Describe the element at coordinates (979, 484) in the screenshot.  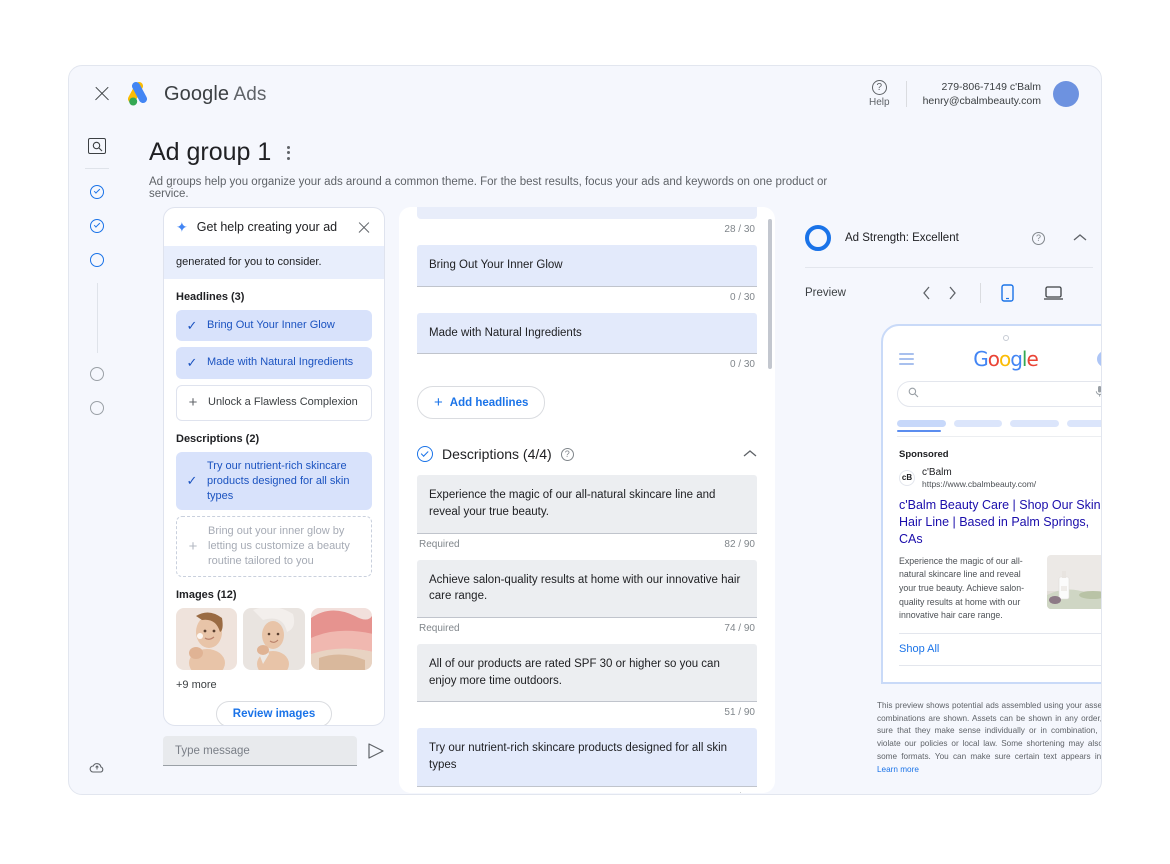
I see `advertiser-url: https://www.cbalmbeauty.com/` at that location.